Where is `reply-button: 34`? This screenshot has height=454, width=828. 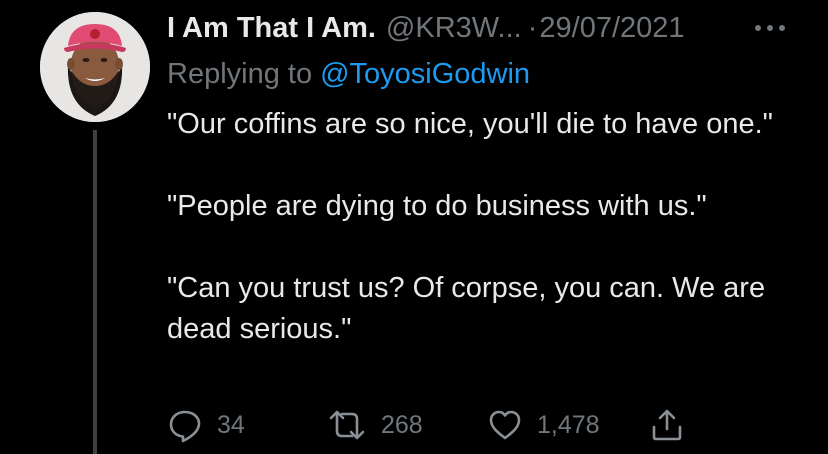 reply-button: 34 is located at coordinates (206, 425).